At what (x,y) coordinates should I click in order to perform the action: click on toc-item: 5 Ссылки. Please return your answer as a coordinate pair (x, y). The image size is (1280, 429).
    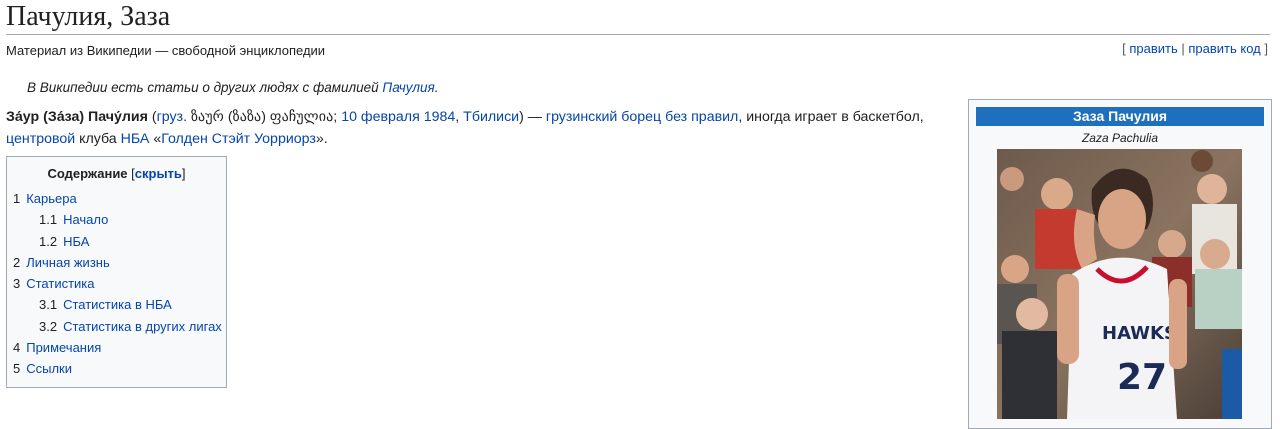
    Looking at the image, I should click on (116, 368).